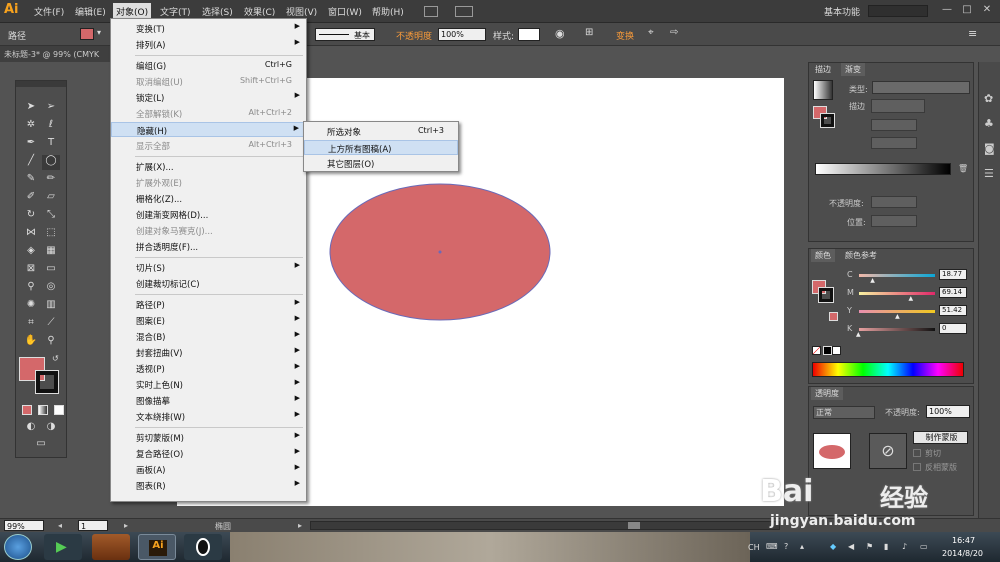 The height and width of the screenshot is (562, 1000). Describe the element at coordinates (883, 169) in the screenshot. I see `gradient-slider` at that location.